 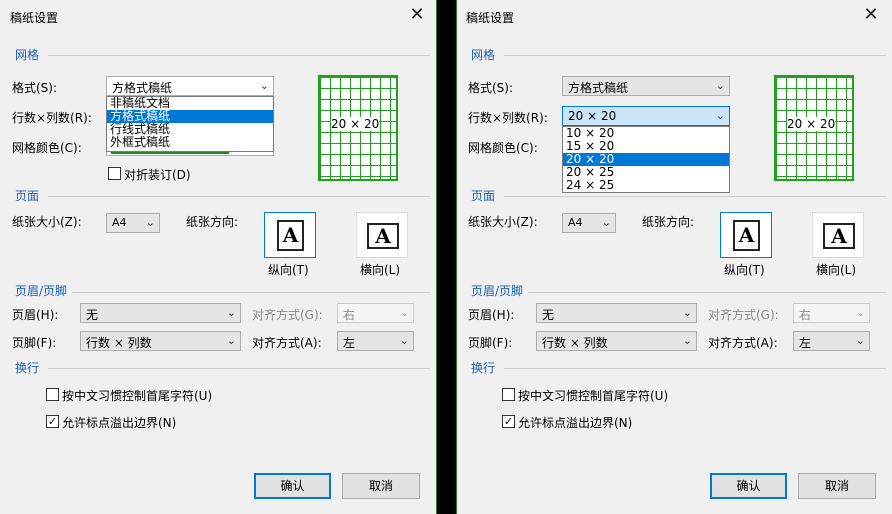 What do you see at coordinates (92, 315) in the screenshot?
I see `header-select-value: 无` at bounding box center [92, 315].